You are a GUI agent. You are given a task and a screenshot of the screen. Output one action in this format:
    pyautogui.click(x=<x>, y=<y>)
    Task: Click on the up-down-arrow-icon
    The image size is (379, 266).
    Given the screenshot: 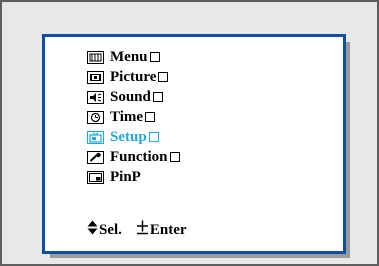 What is the action you would take?
    pyautogui.click(x=92, y=230)
    